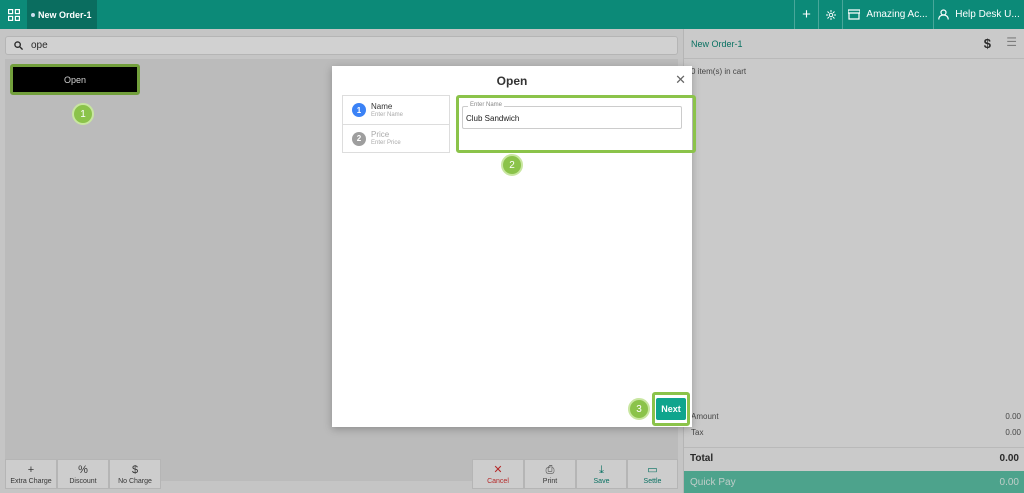 Image resolution: width=1024 pixels, height=493 pixels. What do you see at coordinates (387, 114) in the screenshot?
I see `step-hint: Enter Name` at bounding box center [387, 114].